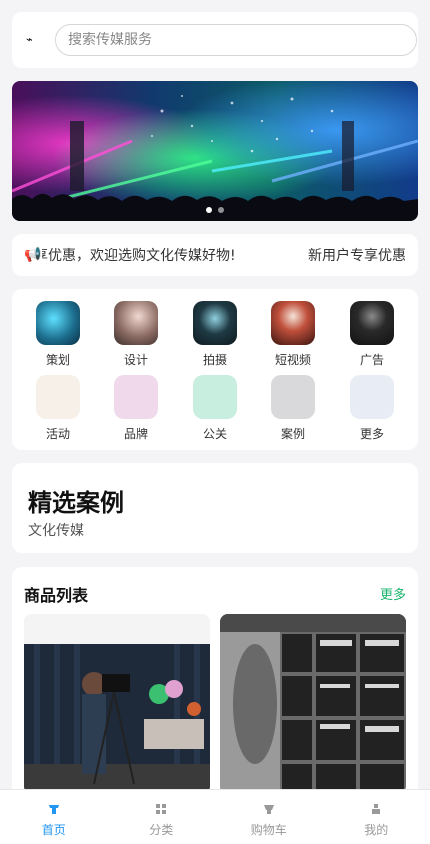  I want to click on bottom-tab-bar: 首页 分类 购物车 我的, so click(215, 816).